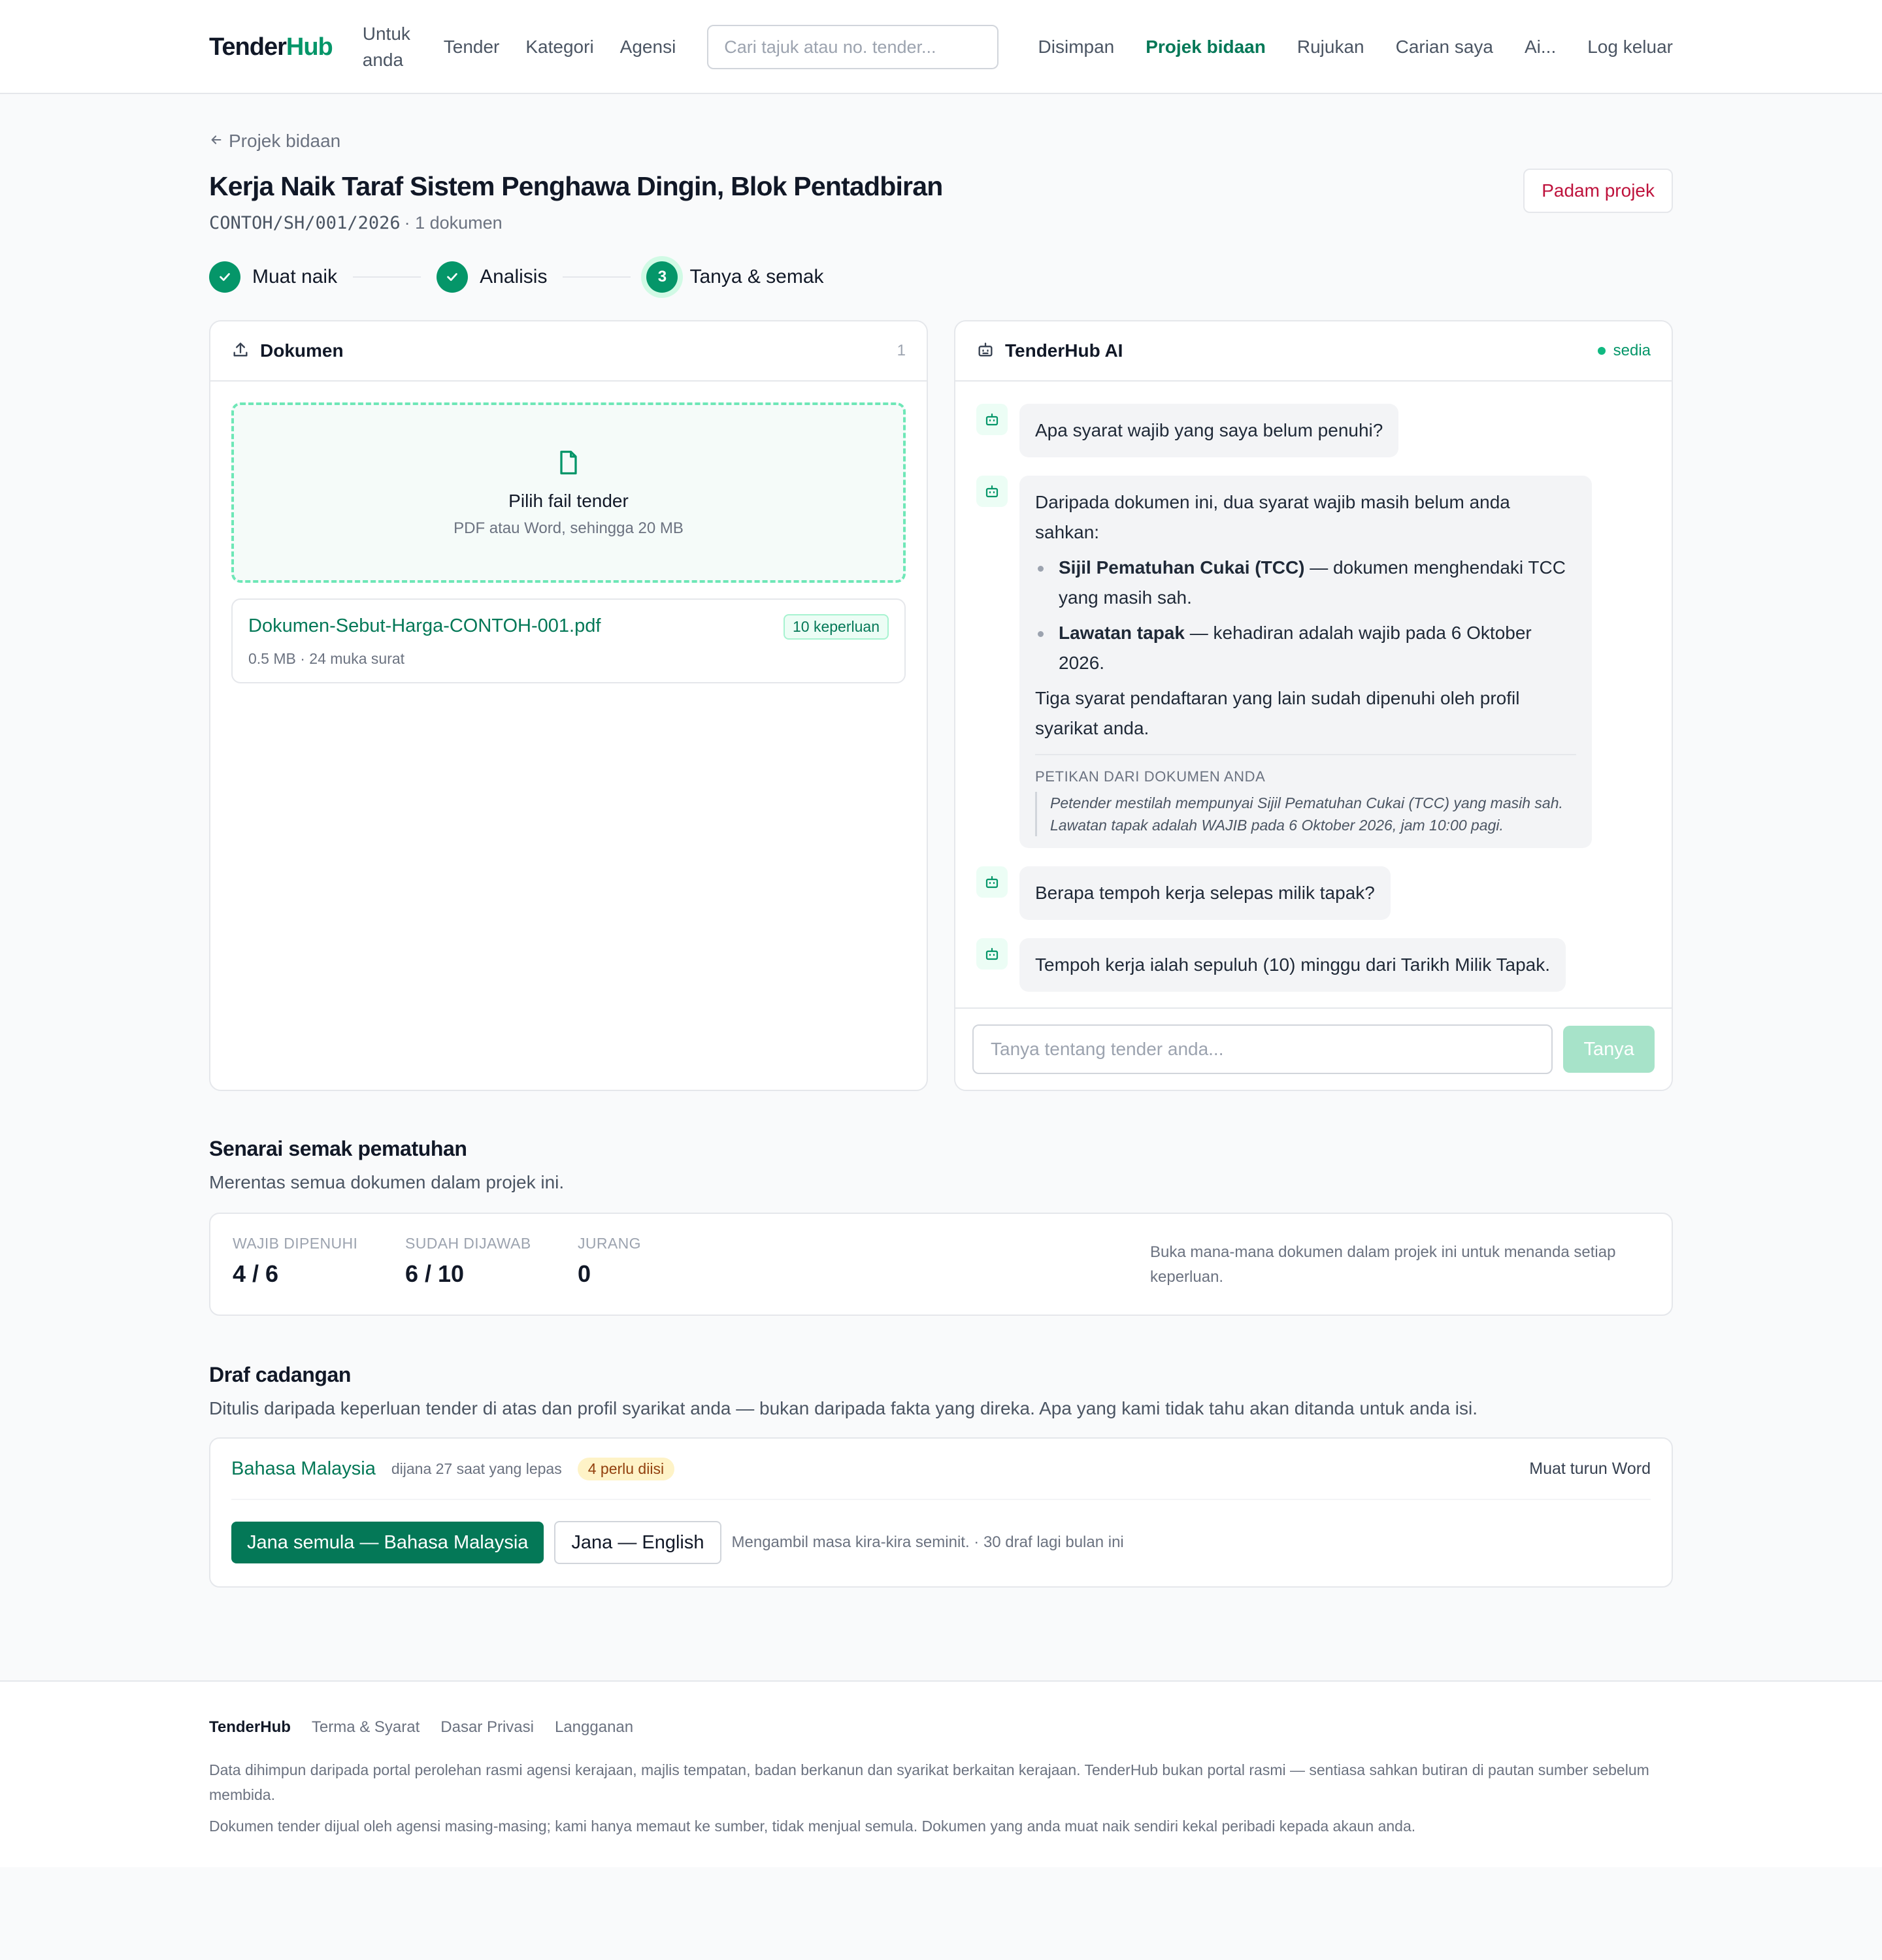 This screenshot has width=1882, height=1960. I want to click on draft-language: Bahasa Malaysia, so click(303, 1469).